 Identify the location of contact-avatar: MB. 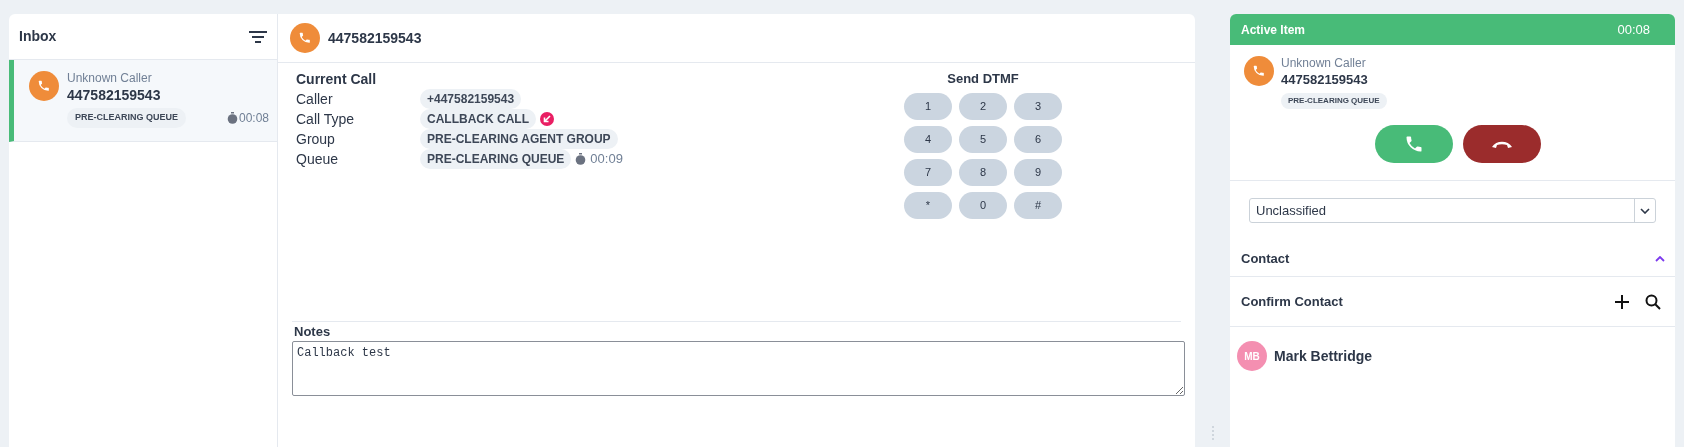
(1252, 356).